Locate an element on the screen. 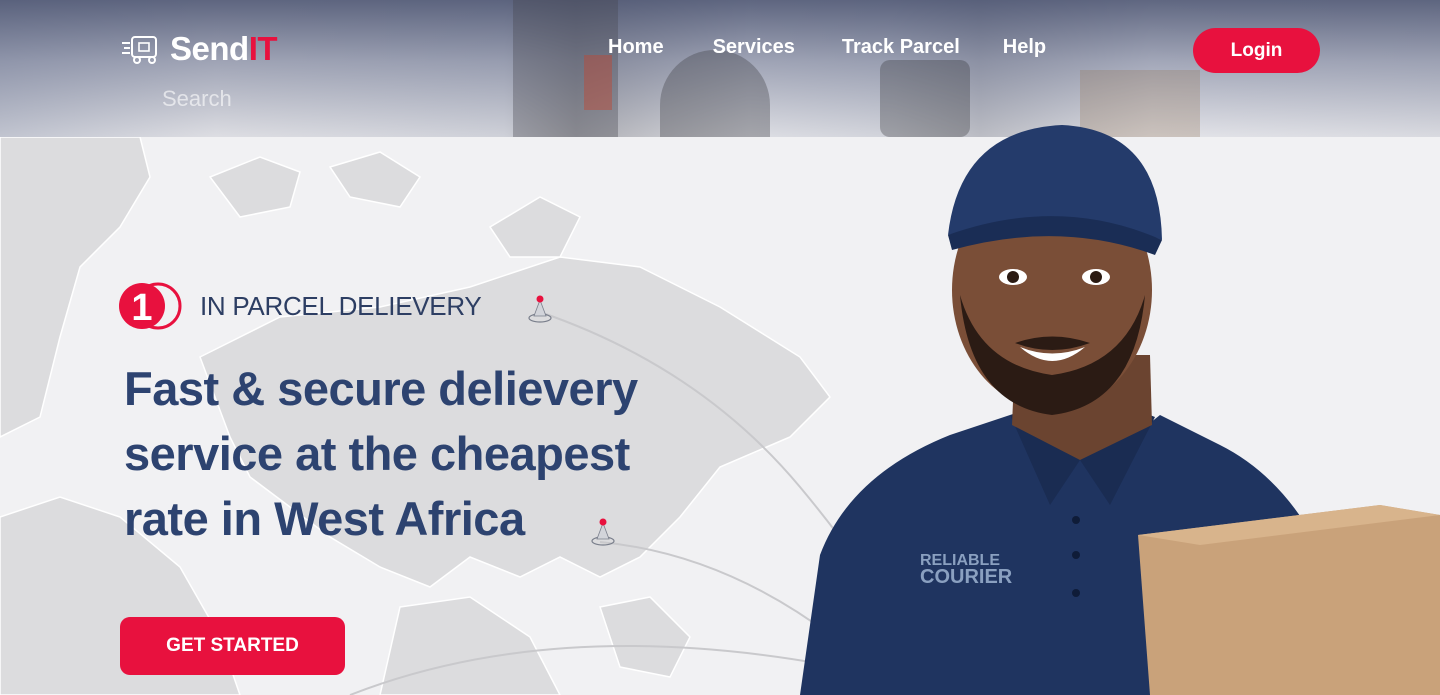 Image resolution: width=1440 pixels, height=695 pixels. main-nav: Home Services Track Parcel Help is located at coordinates (827, 47).